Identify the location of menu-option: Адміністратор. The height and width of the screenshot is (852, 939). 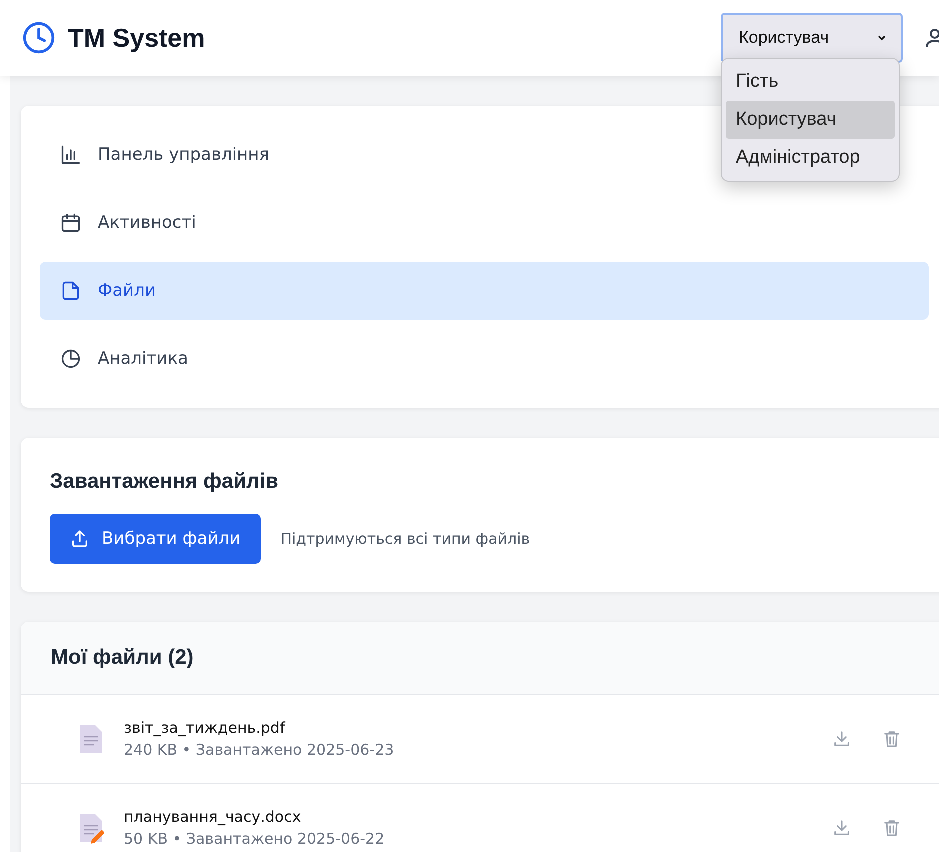
(810, 158).